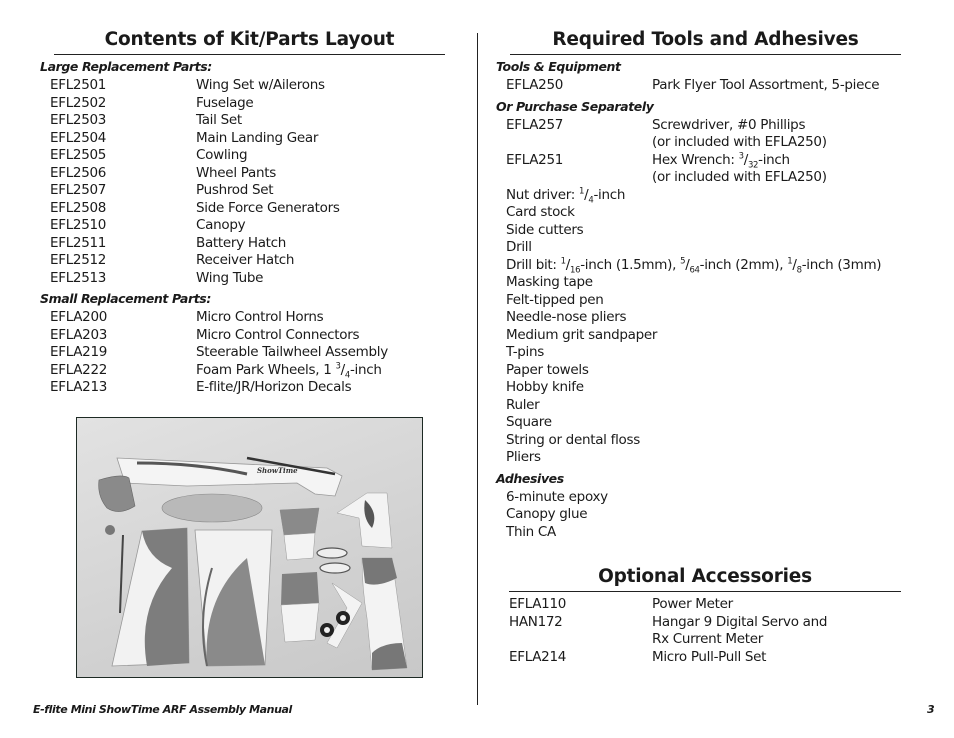  What do you see at coordinates (78, 172) in the screenshot?
I see `part-code: EFL2506` at bounding box center [78, 172].